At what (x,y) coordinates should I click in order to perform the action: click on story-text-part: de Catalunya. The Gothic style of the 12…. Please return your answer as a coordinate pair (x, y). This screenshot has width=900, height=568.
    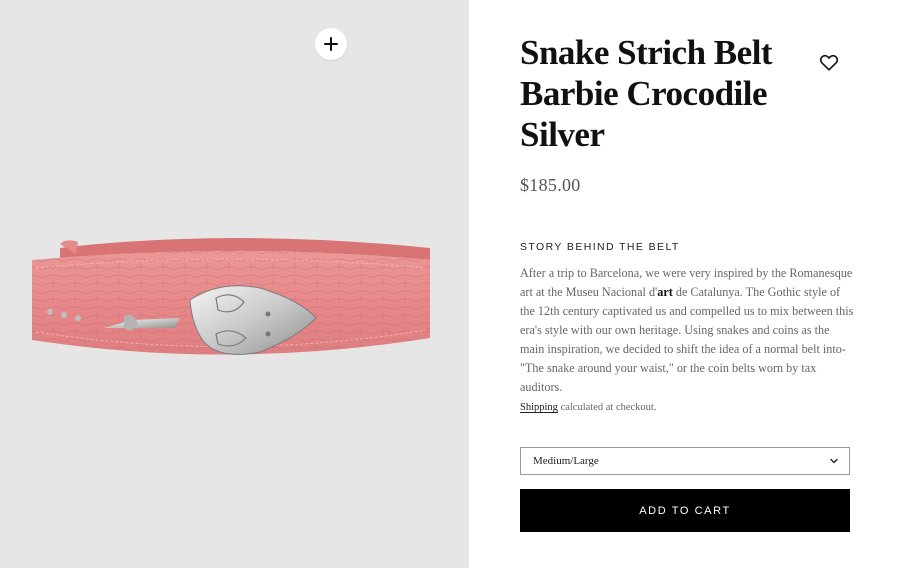
    Looking at the image, I should click on (687, 339).